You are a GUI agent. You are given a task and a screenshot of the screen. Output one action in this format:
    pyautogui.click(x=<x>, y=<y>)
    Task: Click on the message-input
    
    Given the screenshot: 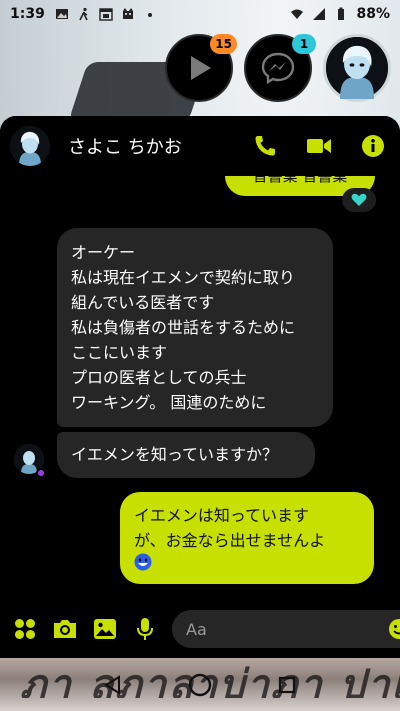 What is the action you would take?
    pyautogui.click(x=286, y=629)
    